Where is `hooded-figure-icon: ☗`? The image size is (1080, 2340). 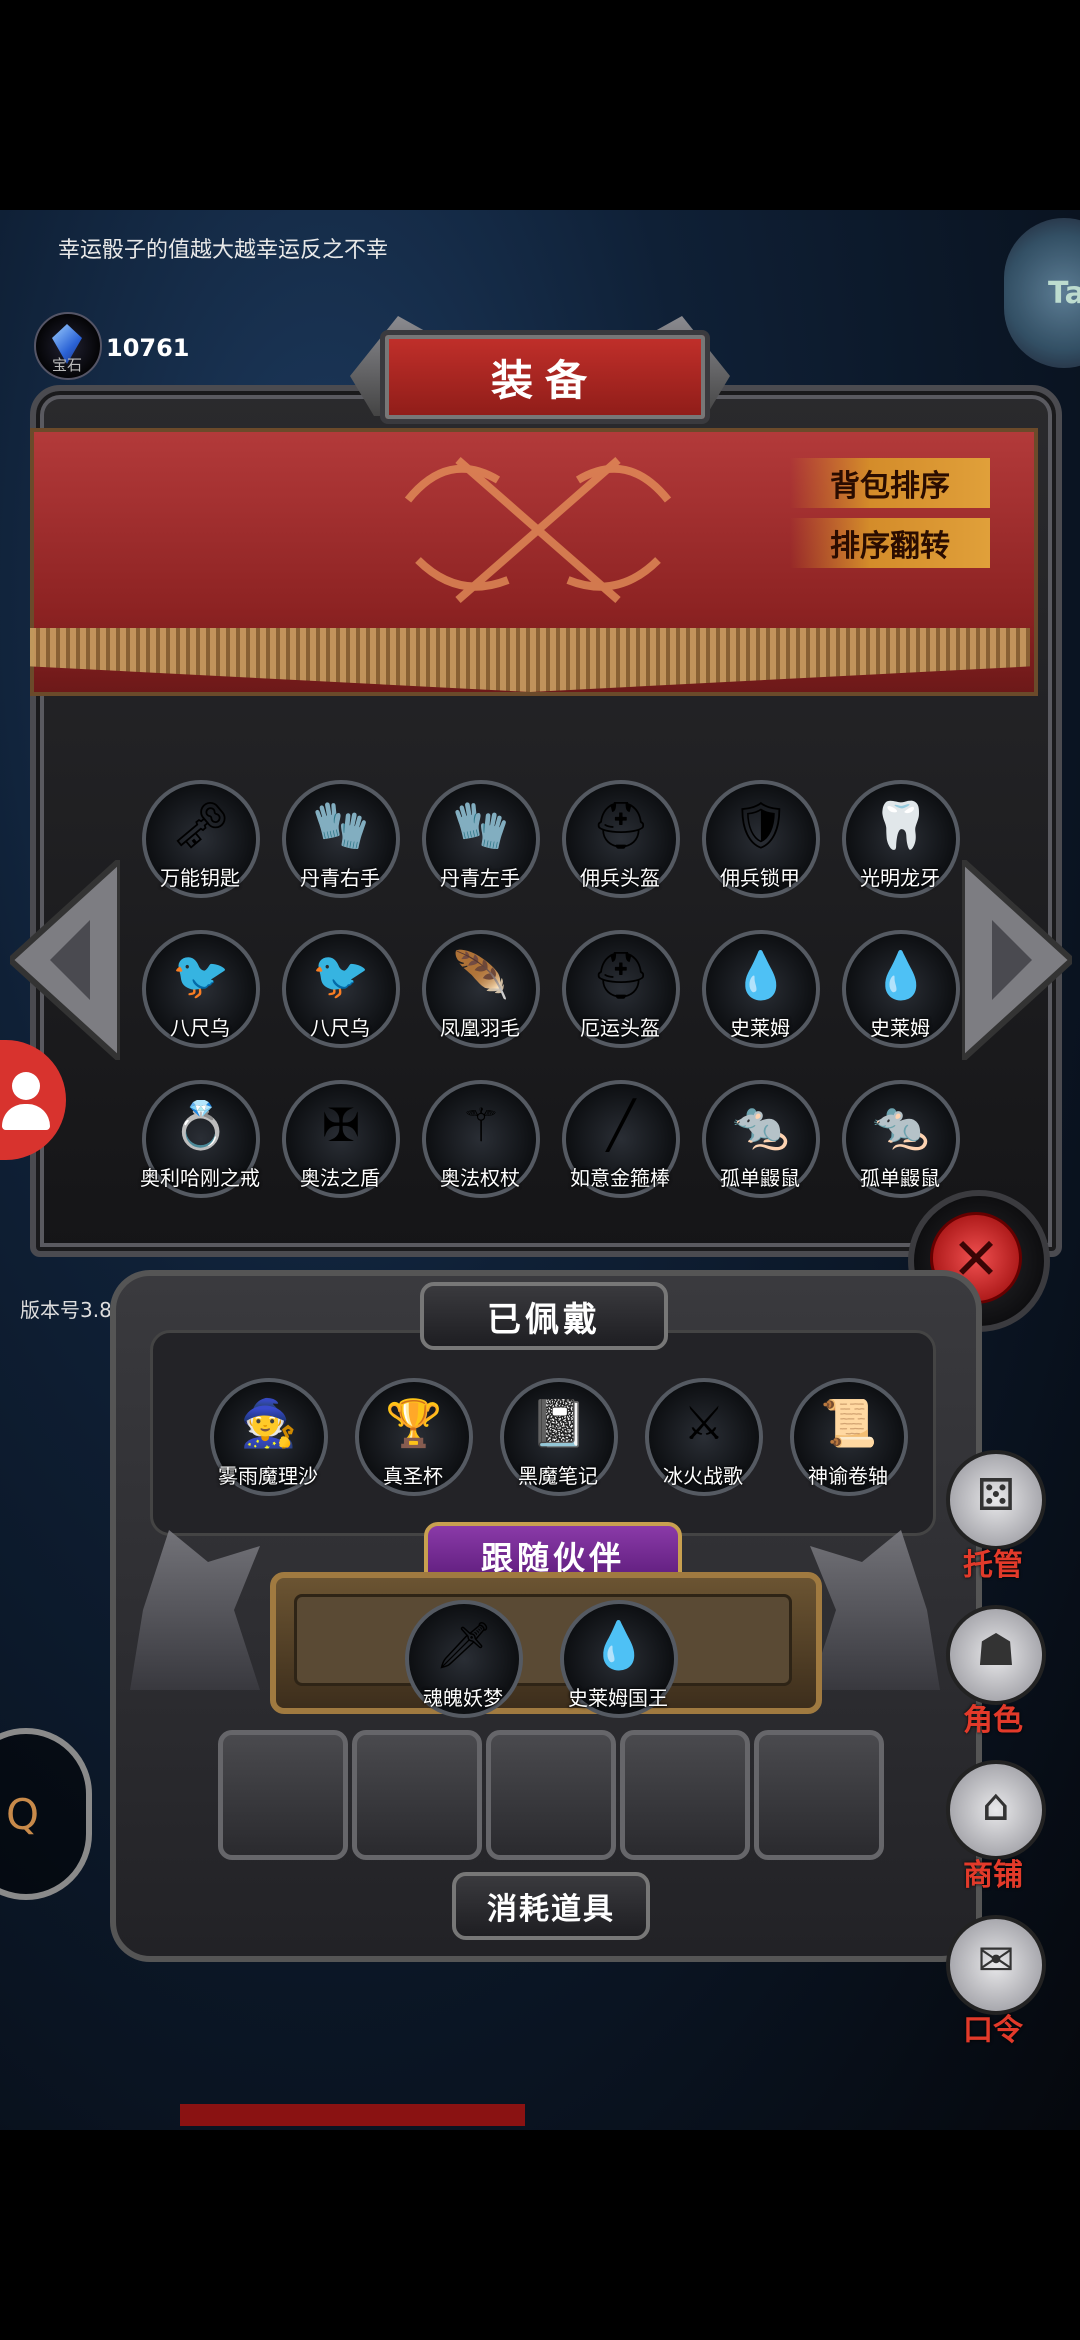 hooded-figure-icon: ☗ is located at coordinates (996, 1655).